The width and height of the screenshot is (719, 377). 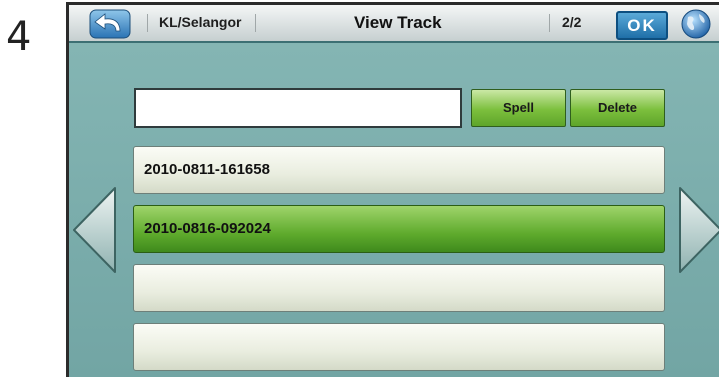 What do you see at coordinates (298, 108) in the screenshot?
I see `track-name-input` at bounding box center [298, 108].